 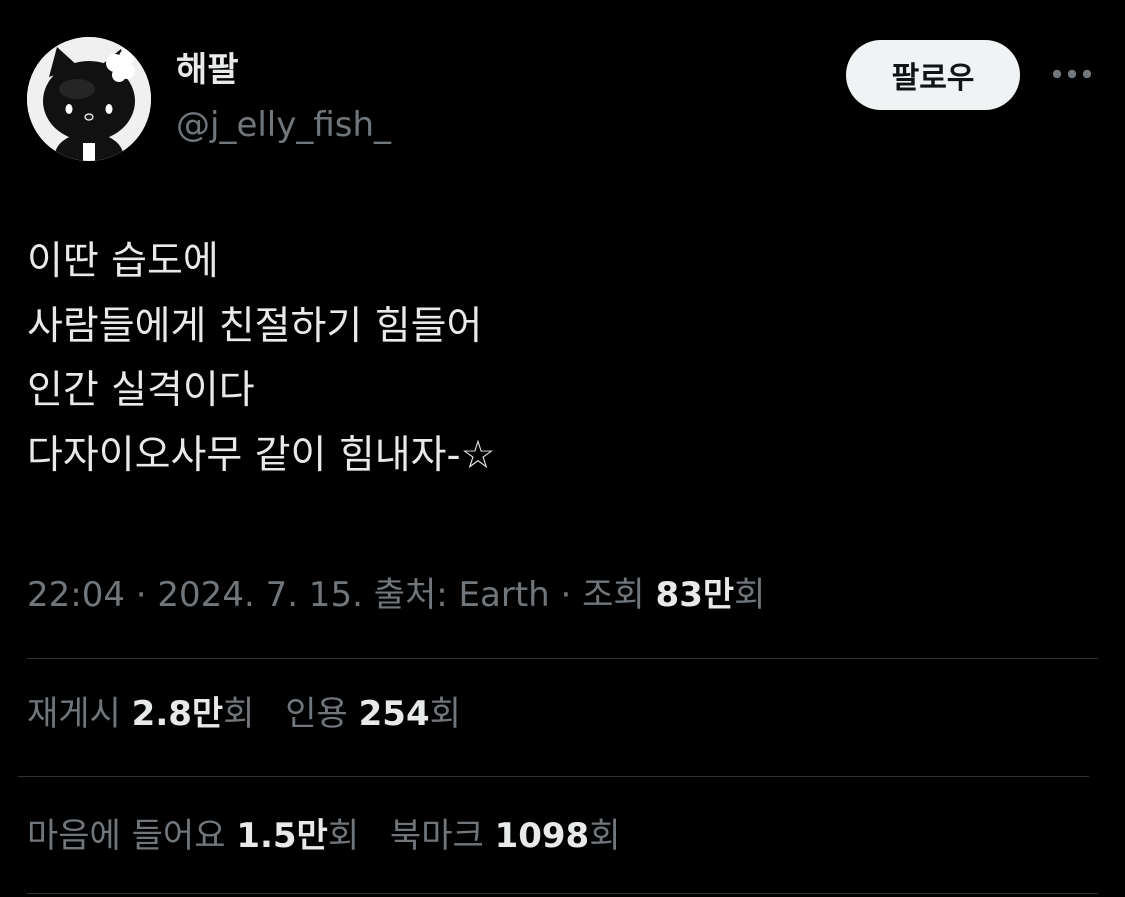 What do you see at coordinates (255, 326) in the screenshot?
I see `tweet-line: 사람들에게 친절하기 힘들어` at bounding box center [255, 326].